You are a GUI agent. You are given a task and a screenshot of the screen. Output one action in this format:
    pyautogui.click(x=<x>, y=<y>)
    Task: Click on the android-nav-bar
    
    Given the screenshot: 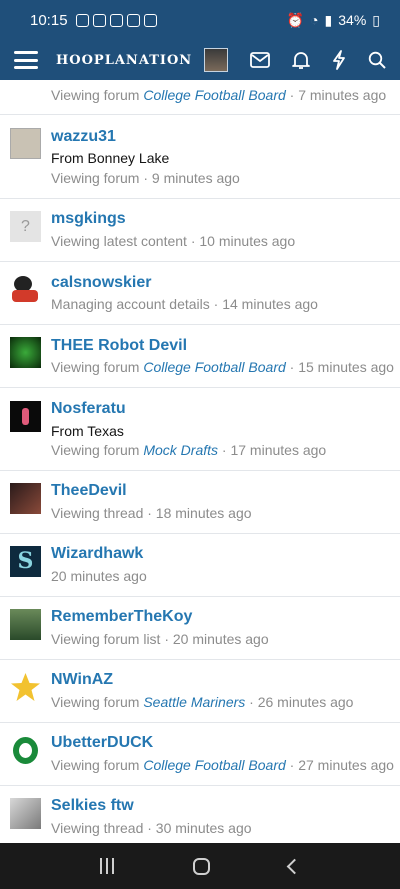 What is the action you would take?
    pyautogui.click(x=200, y=866)
    